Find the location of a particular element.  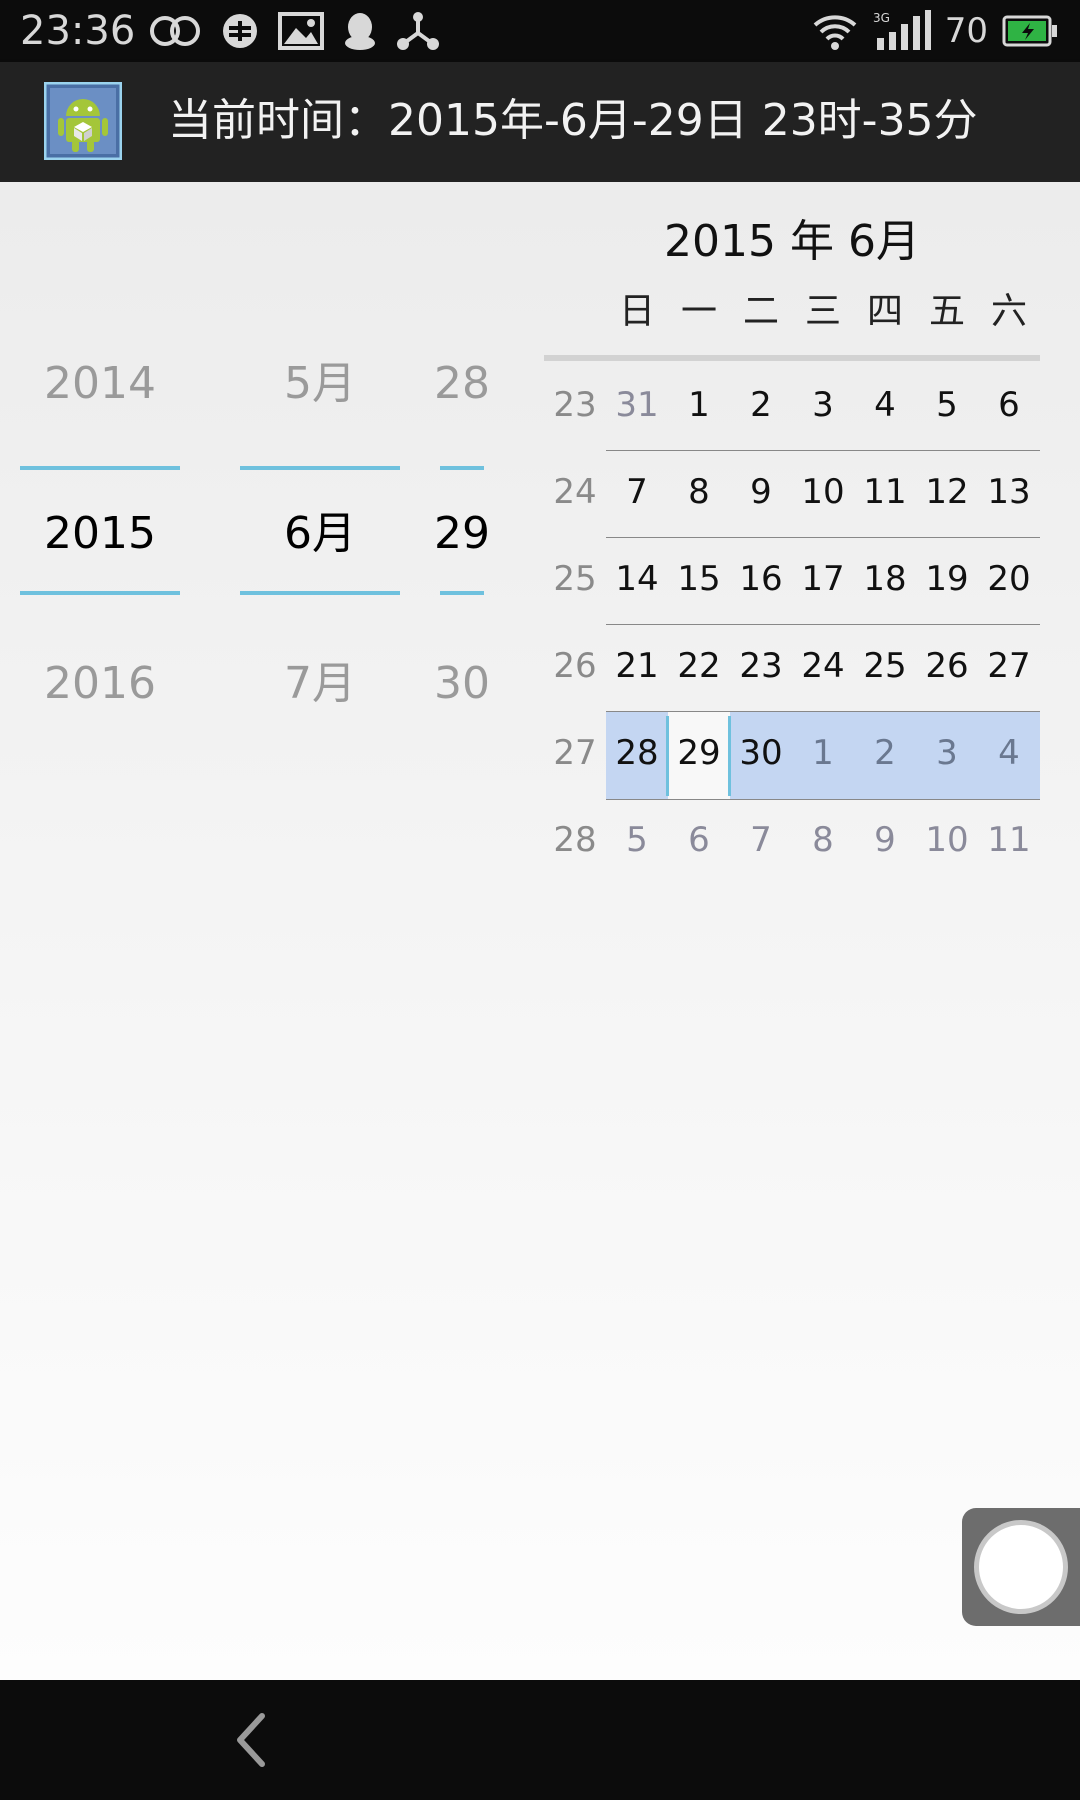

week-number: 23 is located at coordinates (575, 405).